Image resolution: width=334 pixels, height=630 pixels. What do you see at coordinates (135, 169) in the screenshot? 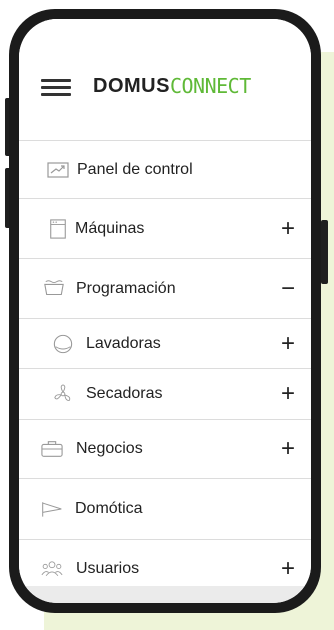
I see `menu-item-label: Panel de control` at bounding box center [135, 169].